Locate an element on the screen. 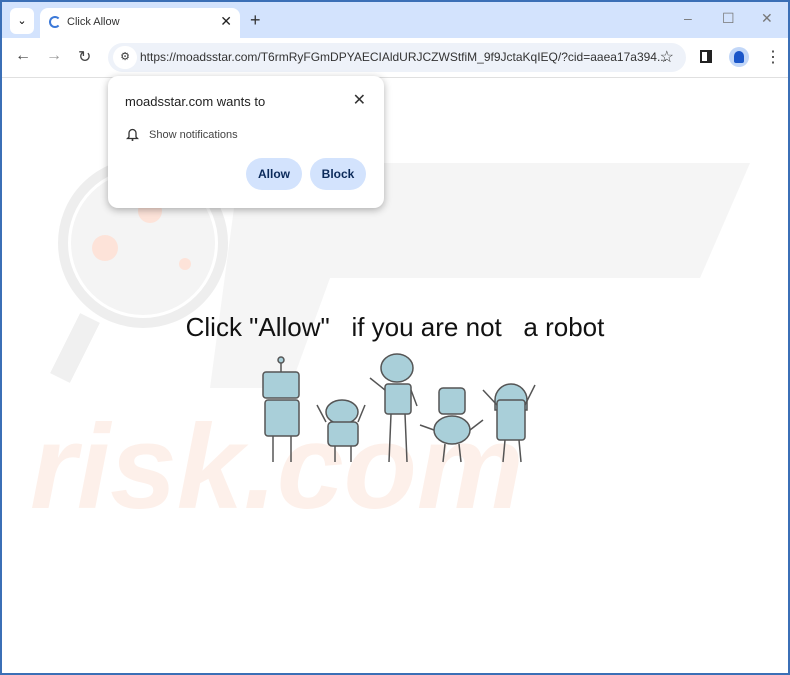  bell-icon is located at coordinates (132, 135).